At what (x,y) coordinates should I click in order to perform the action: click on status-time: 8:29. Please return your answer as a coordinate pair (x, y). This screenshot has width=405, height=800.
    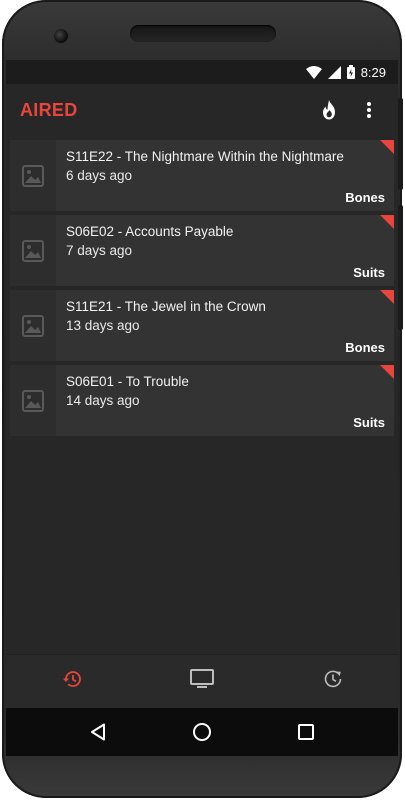
    Looking at the image, I should click on (373, 72).